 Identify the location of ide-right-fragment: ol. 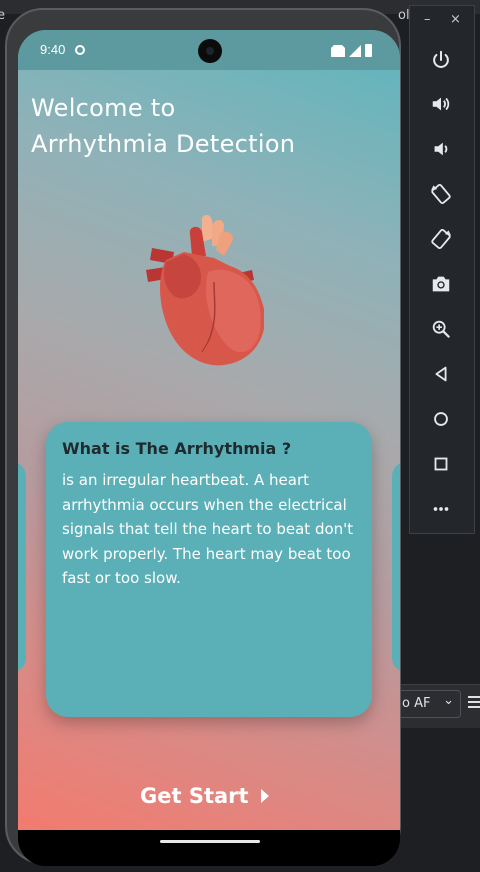
(404, 15).